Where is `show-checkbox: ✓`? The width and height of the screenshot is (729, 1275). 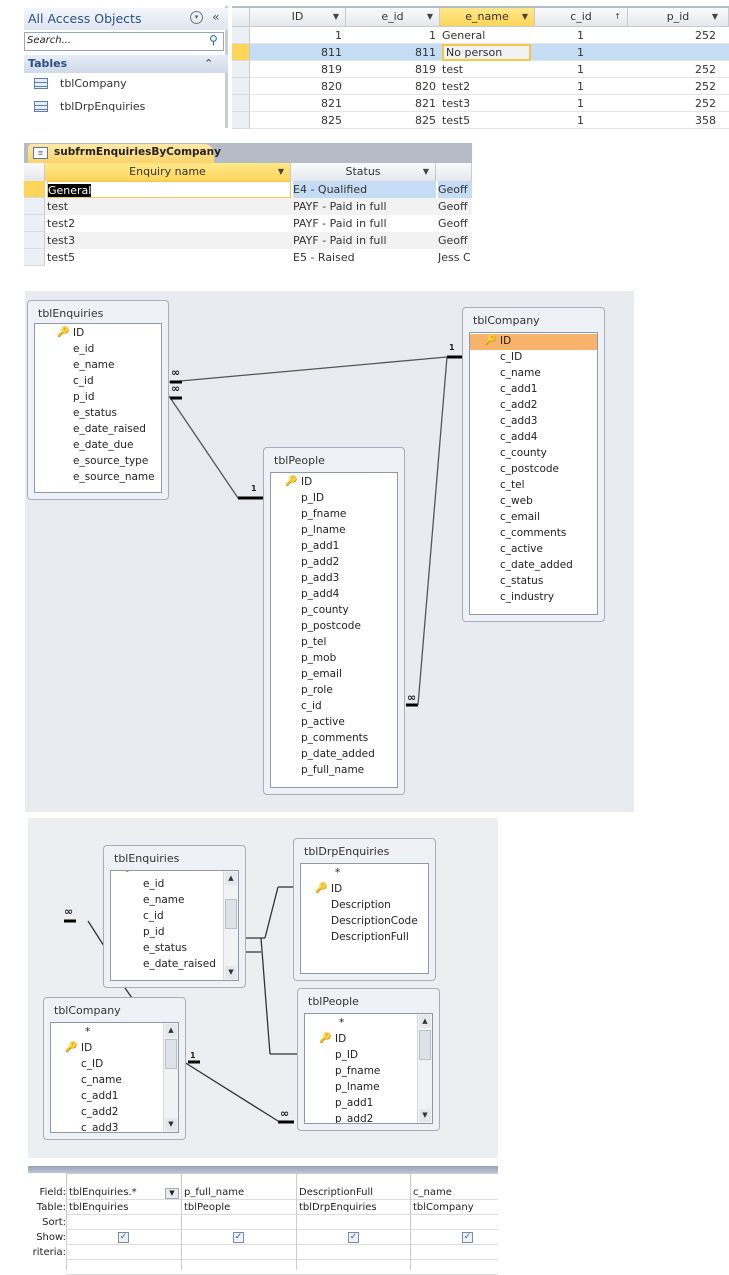
show-checkbox: ✓ is located at coordinates (238, 1237).